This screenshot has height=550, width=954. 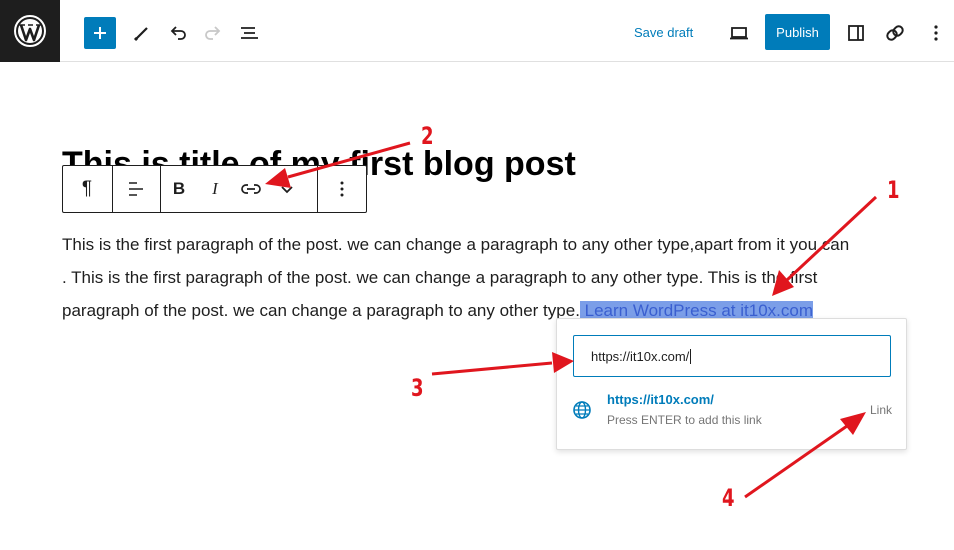 I want to click on list-view-icon, so click(x=249, y=33).